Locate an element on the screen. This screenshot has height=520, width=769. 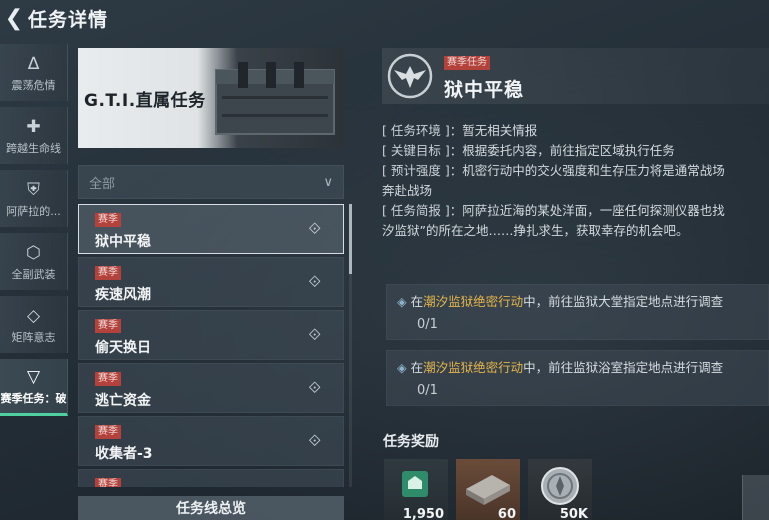
season-tag: 赛季任务 is located at coordinates (467, 63).